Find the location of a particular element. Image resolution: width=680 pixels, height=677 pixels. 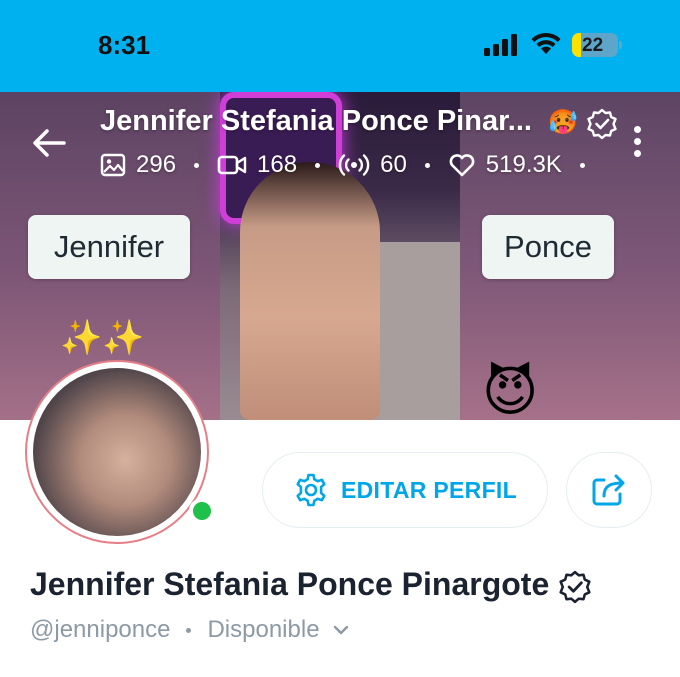

back-arrow-icon is located at coordinates (49, 143).